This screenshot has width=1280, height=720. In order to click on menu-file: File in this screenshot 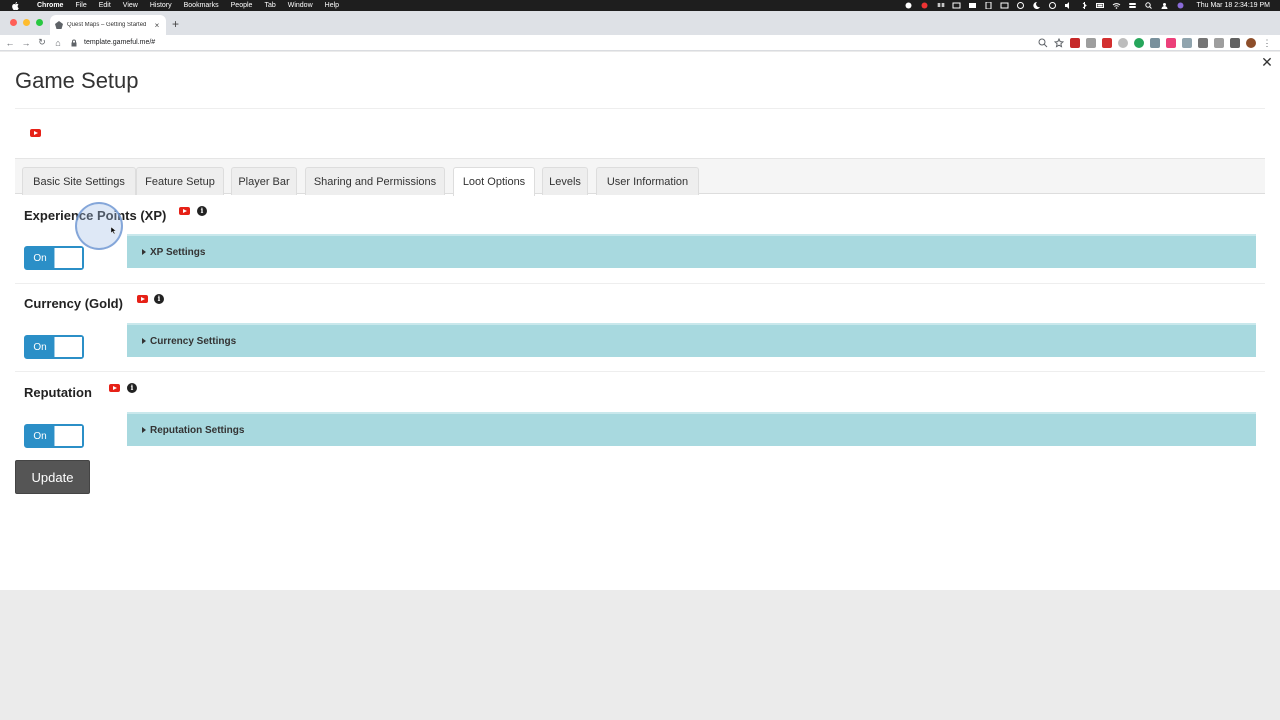, I will do `click(80, 5)`.